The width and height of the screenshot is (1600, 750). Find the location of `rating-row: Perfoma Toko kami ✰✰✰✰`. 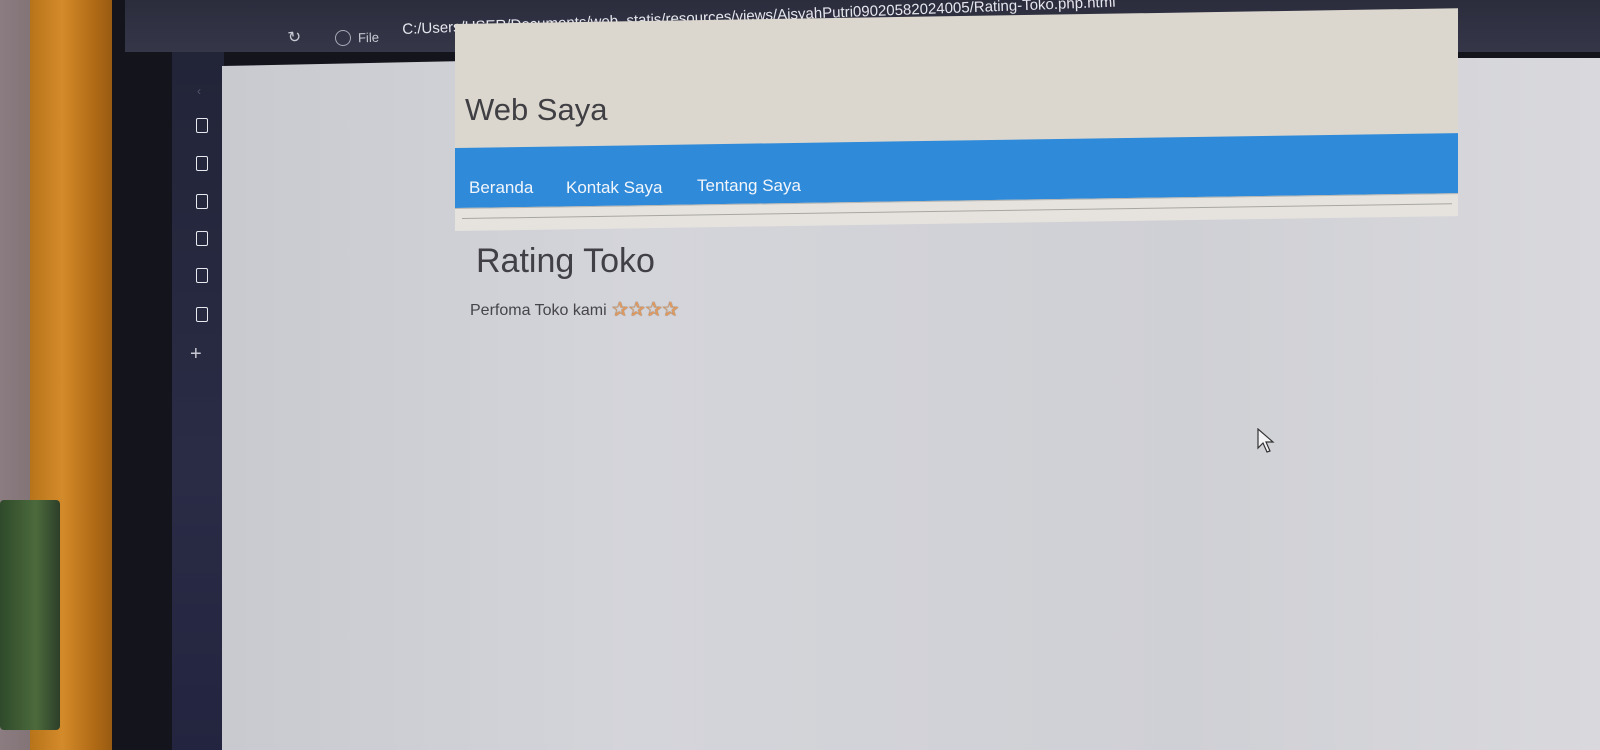

rating-row: Perfoma Toko kami ✰✰✰✰ is located at coordinates (574, 310).